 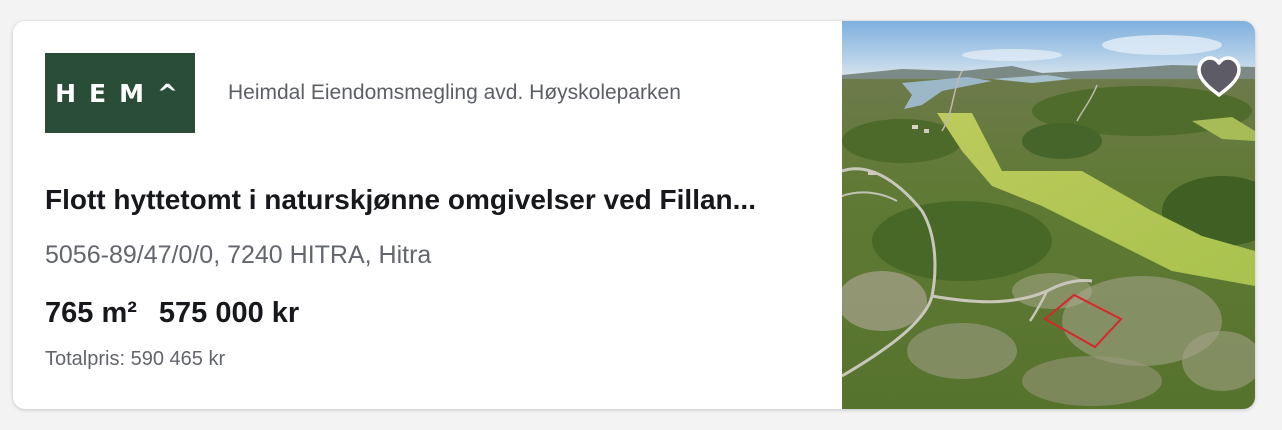 What do you see at coordinates (238, 255) in the screenshot?
I see `listing-address: 5056-89/47/0/0, 7240 HITRA, Hitra` at bounding box center [238, 255].